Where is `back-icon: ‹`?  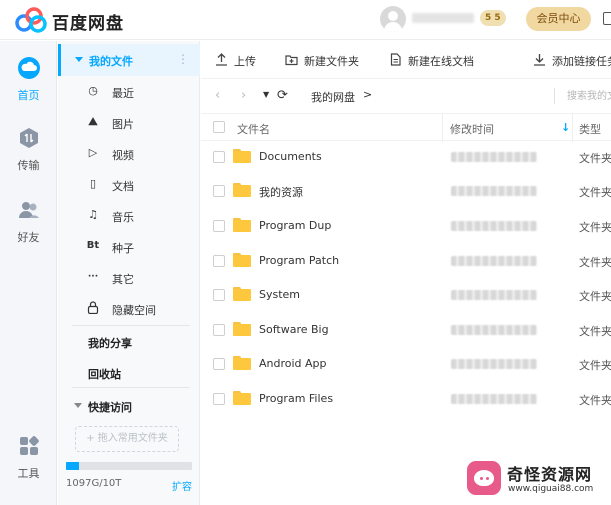 back-icon: ‹ is located at coordinates (217, 95).